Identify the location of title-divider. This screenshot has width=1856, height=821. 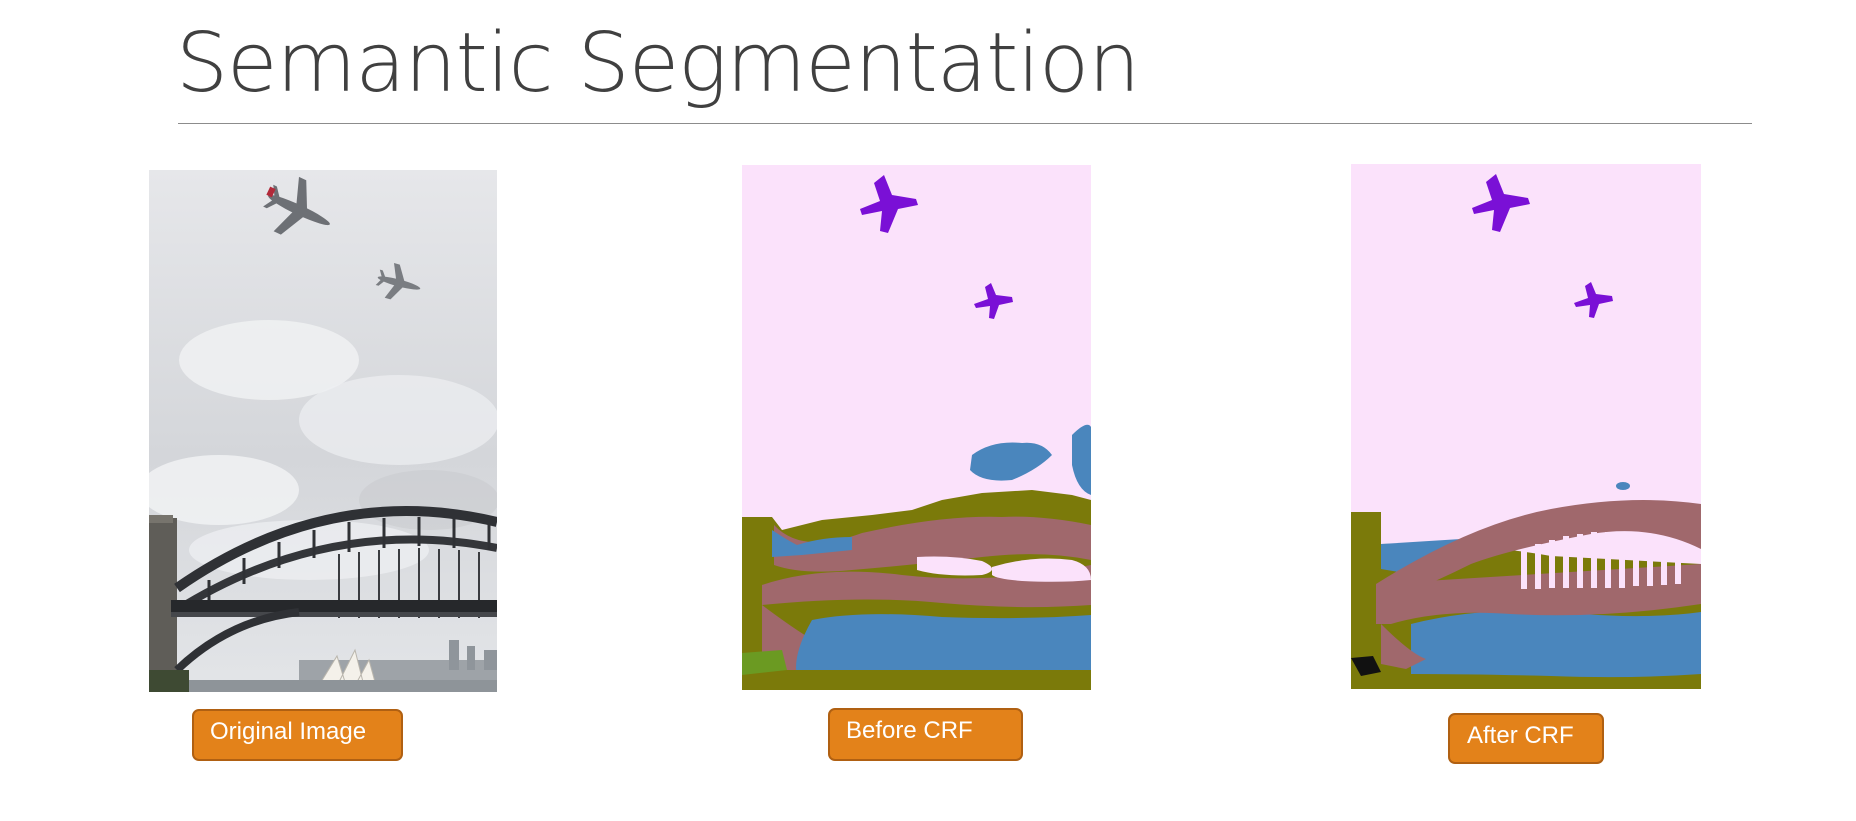
(965, 123).